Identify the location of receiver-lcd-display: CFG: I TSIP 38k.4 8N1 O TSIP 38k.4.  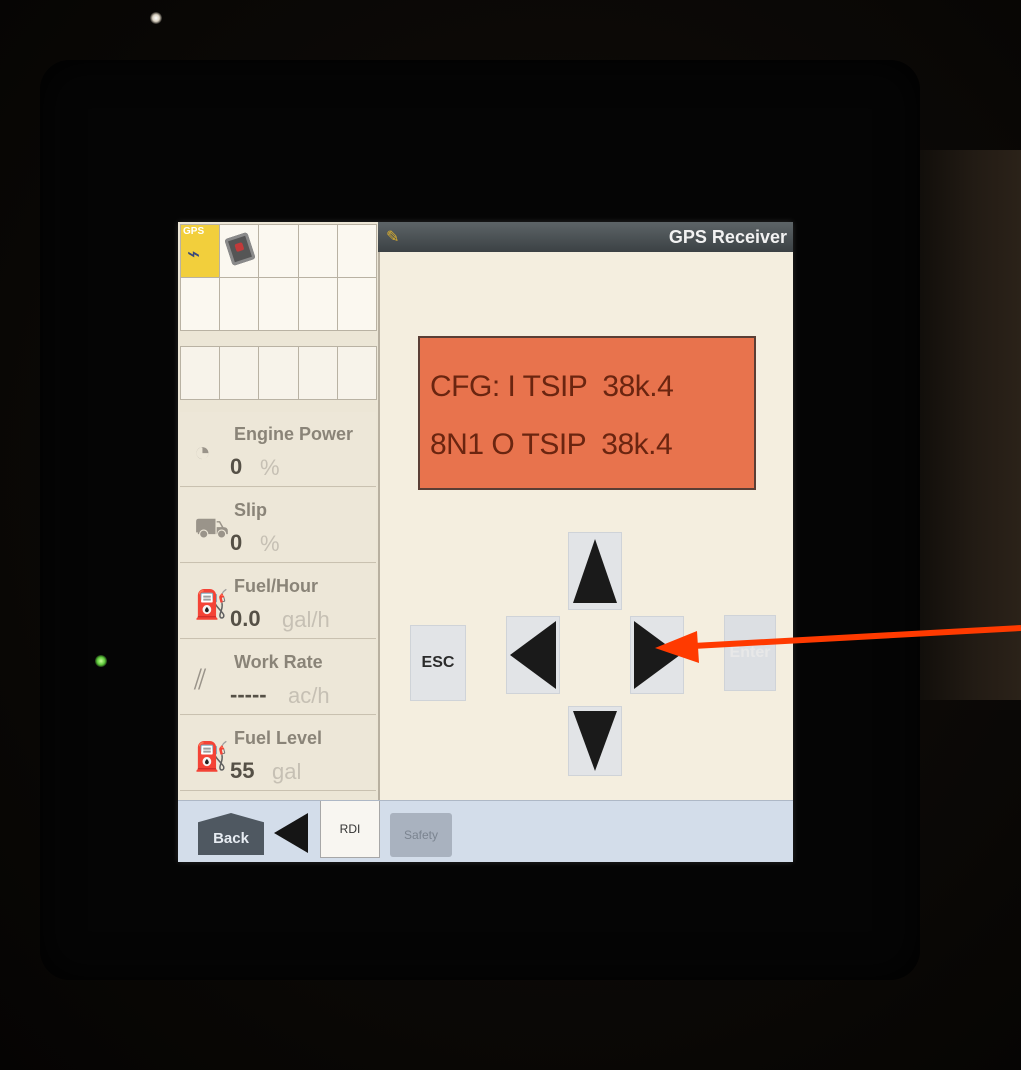
(587, 413).